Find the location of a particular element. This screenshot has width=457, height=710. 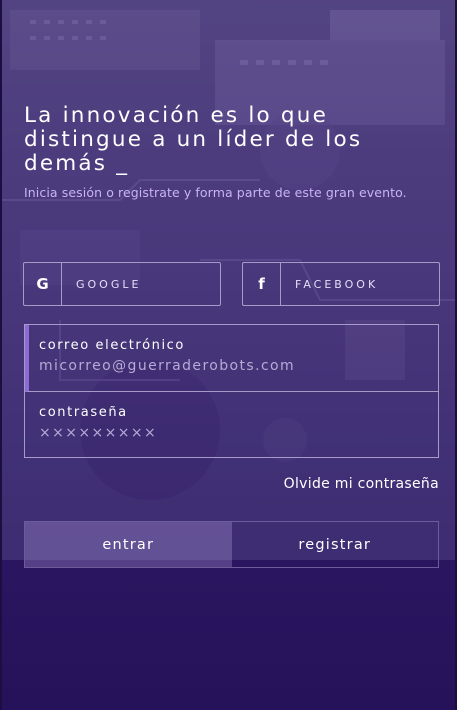

password-label: contraseña is located at coordinates (83, 412).